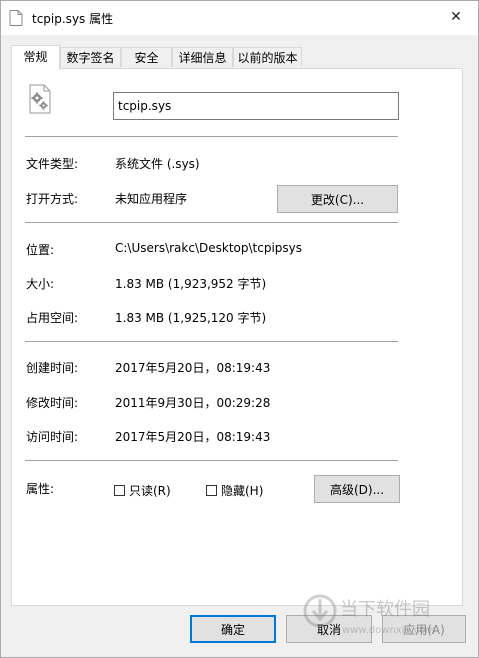 The image size is (479, 658). What do you see at coordinates (40, 284) in the screenshot?
I see `size-label: 大小:` at bounding box center [40, 284].